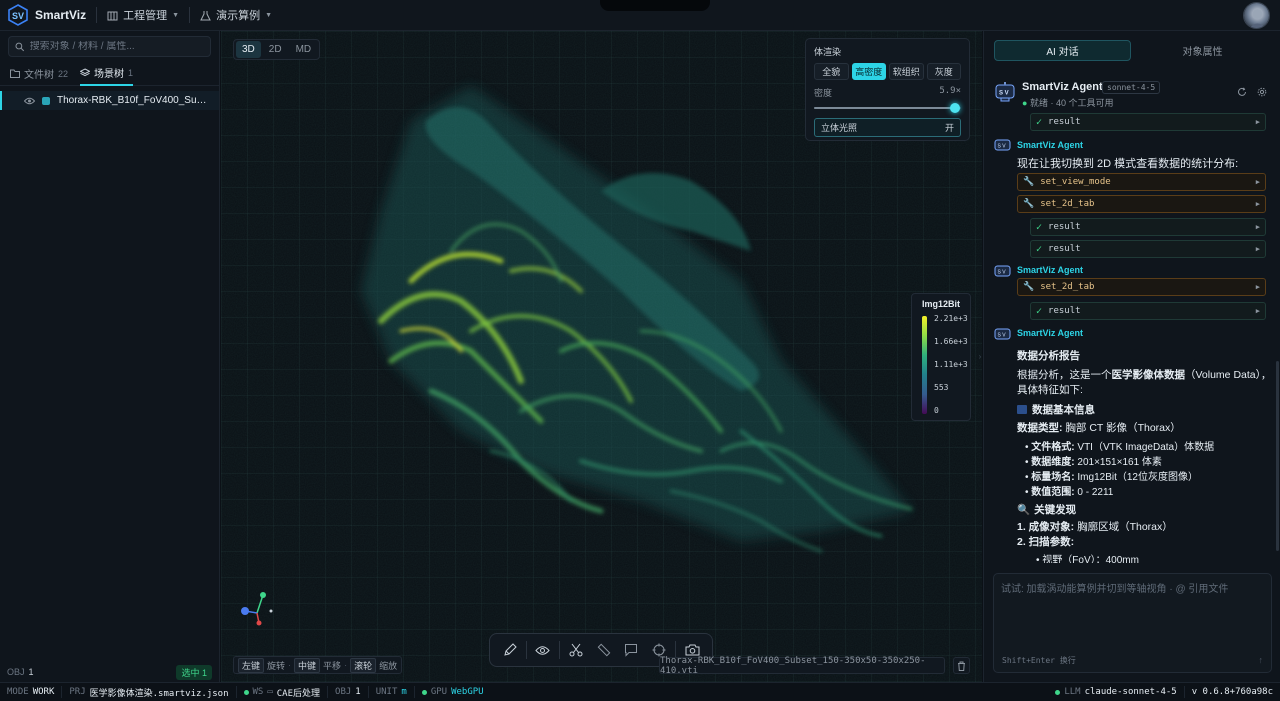 This screenshot has height=701, width=1280. What do you see at coordinates (1055, 510) in the screenshot?
I see `section-title: 关键发现` at bounding box center [1055, 510].